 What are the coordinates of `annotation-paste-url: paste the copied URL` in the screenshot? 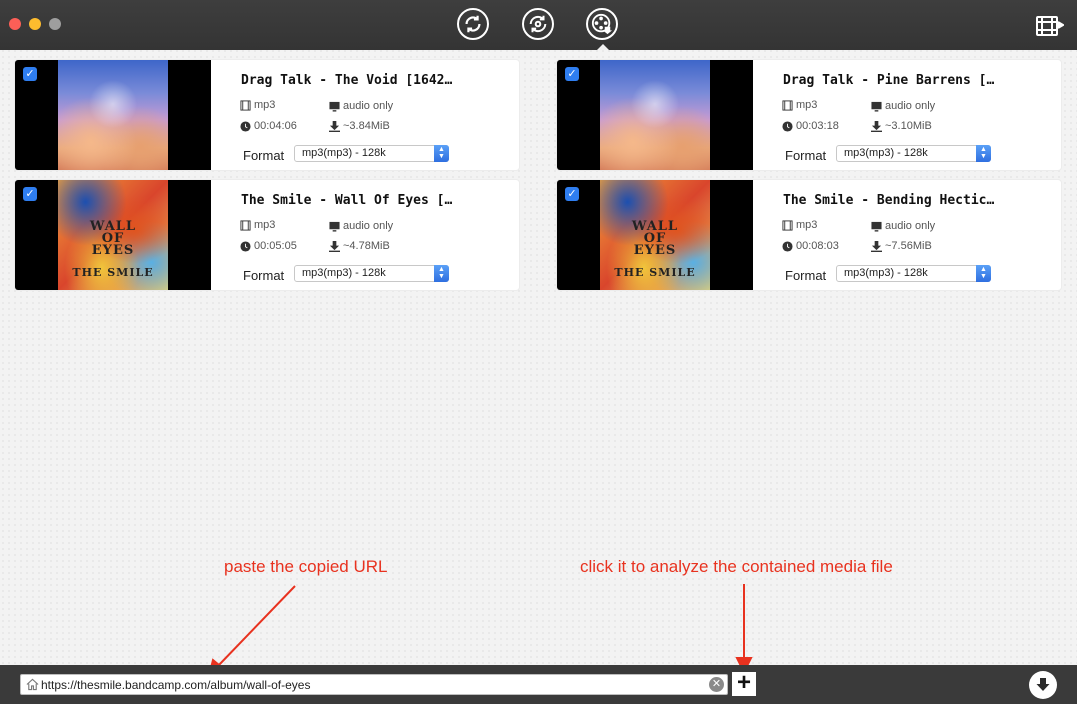 It's located at (306, 566).